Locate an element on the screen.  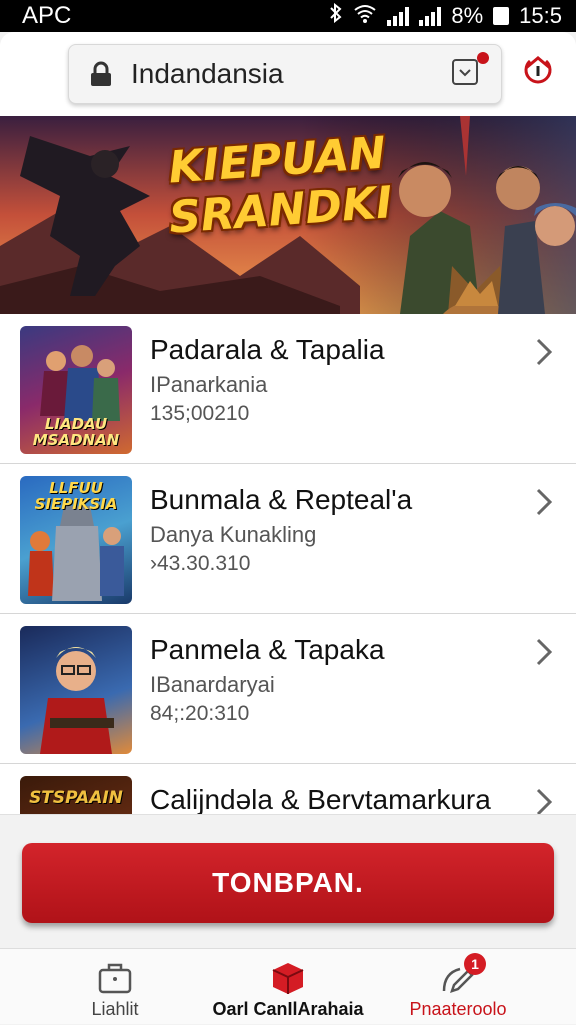
address-bar: Indandansia is located at coordinates (285, 74).